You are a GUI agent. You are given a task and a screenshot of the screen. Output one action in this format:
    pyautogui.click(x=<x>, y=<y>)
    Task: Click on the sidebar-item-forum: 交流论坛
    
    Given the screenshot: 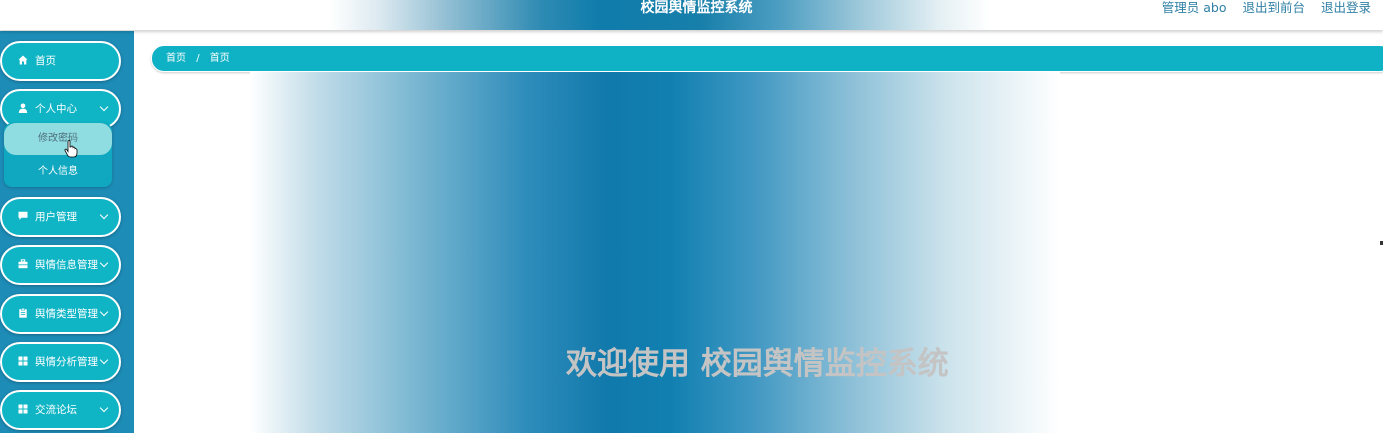 What is the action you would take?
    pyautogui.click(x=60, y=410)
    